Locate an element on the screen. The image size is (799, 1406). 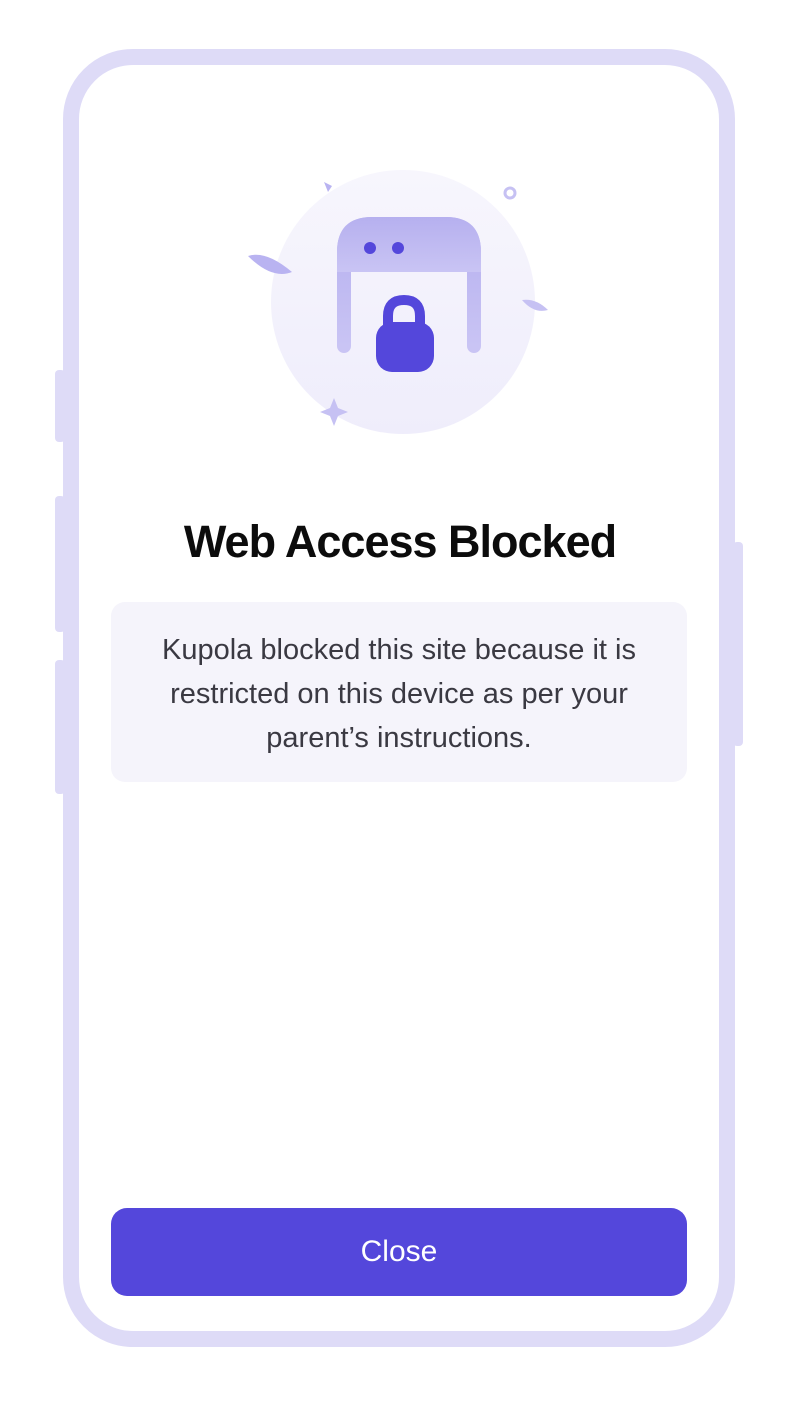
locked-browser-icon is located at coordinates (398, 302).